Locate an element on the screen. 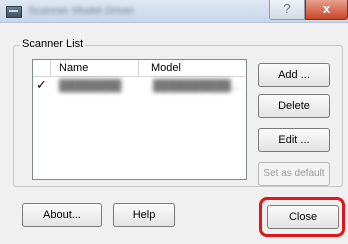  scanner-list-label: Scanner List is located at coordinates (53, 44).